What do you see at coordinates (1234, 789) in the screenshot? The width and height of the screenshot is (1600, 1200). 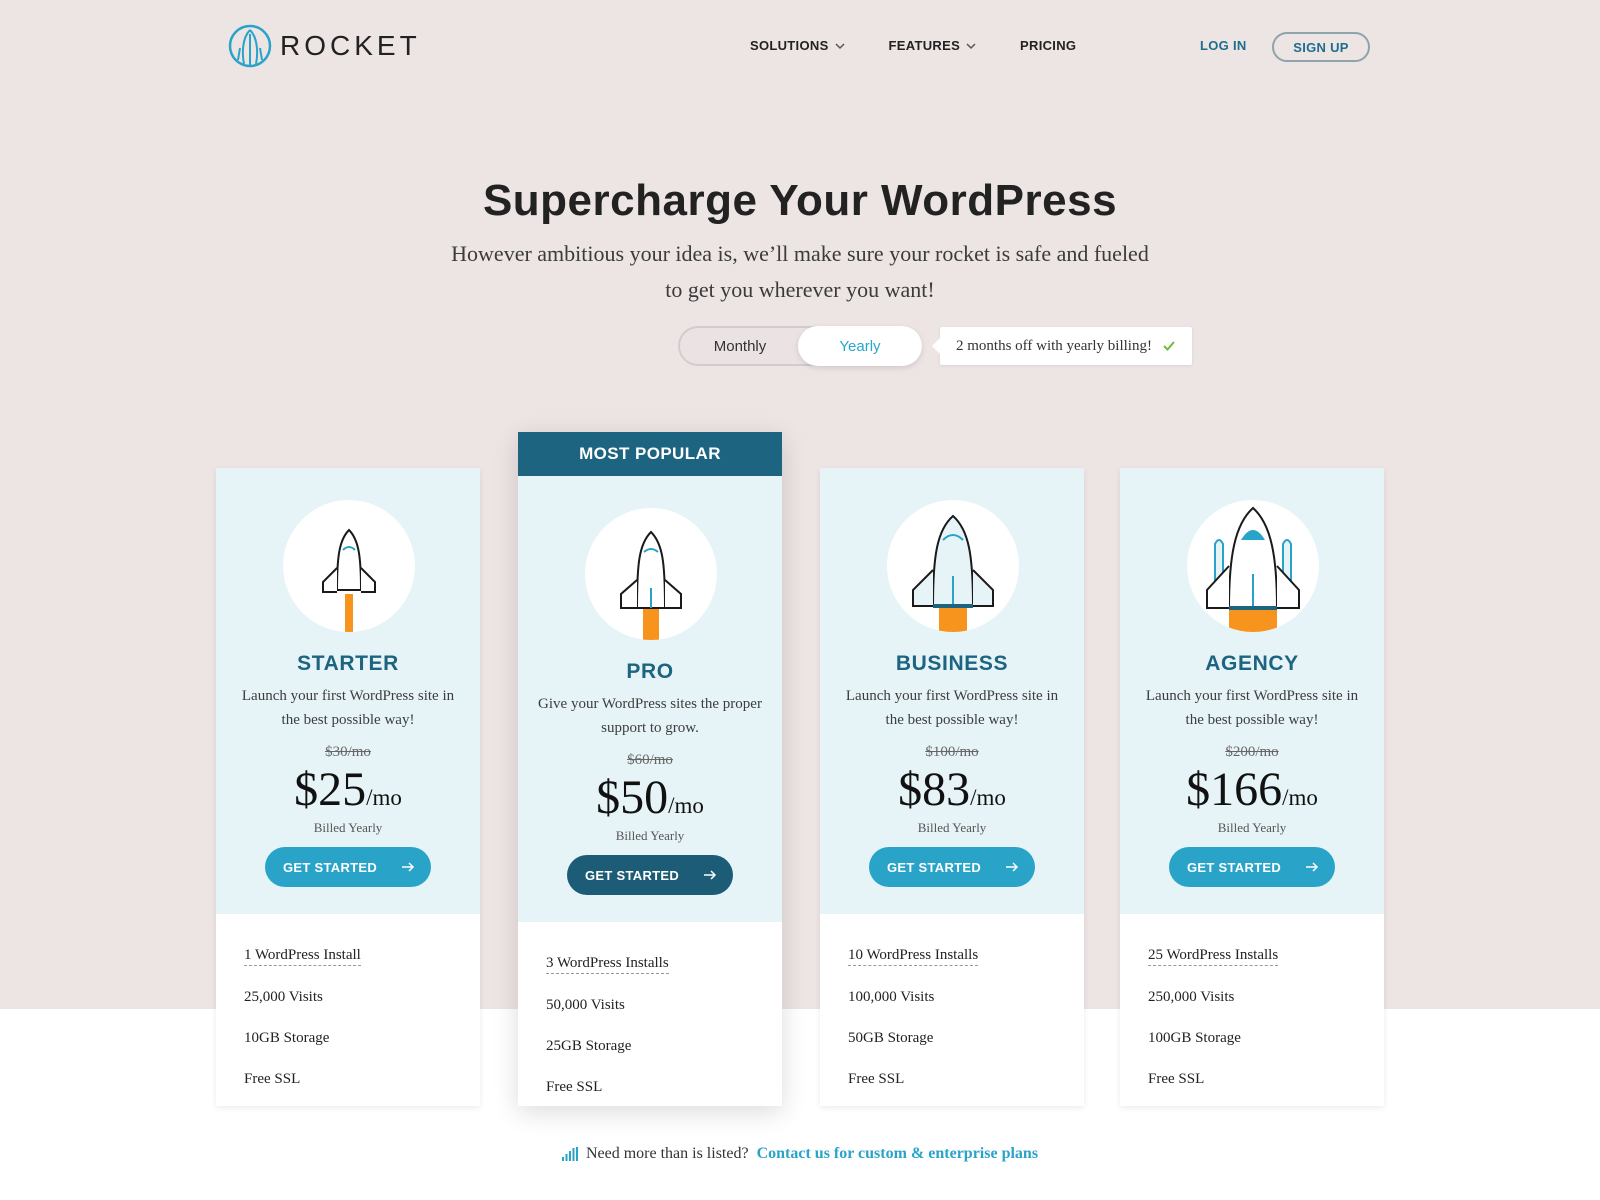 I see `price-amount: $166` at bounding box center [1234, 789].